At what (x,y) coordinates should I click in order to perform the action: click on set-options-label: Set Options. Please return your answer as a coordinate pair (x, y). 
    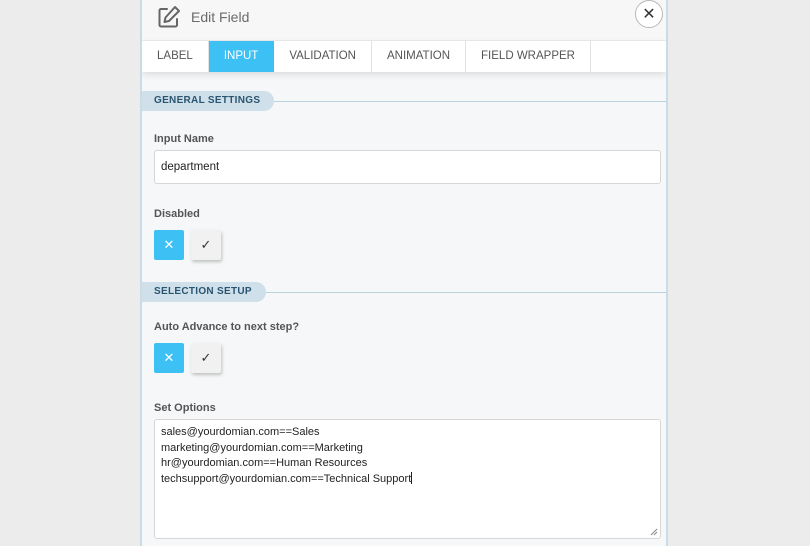
    Looking at the image, I should click on (185, 408).